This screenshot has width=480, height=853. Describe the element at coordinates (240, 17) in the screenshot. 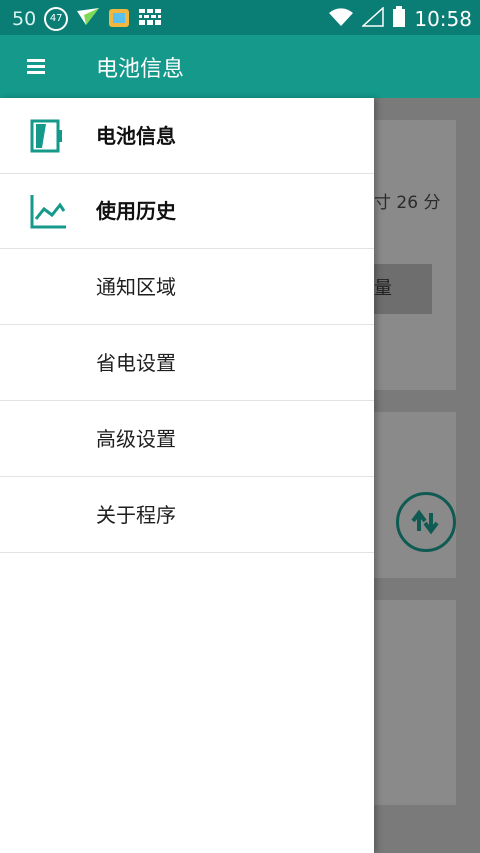

I see `status-bar: 50 47 10:58` at that location.